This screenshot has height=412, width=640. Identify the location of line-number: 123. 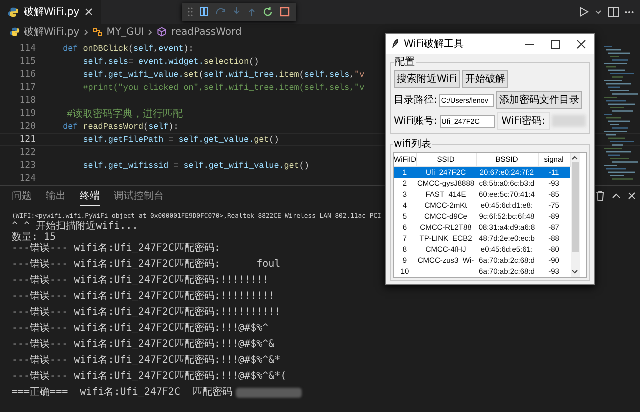
(27, 165).